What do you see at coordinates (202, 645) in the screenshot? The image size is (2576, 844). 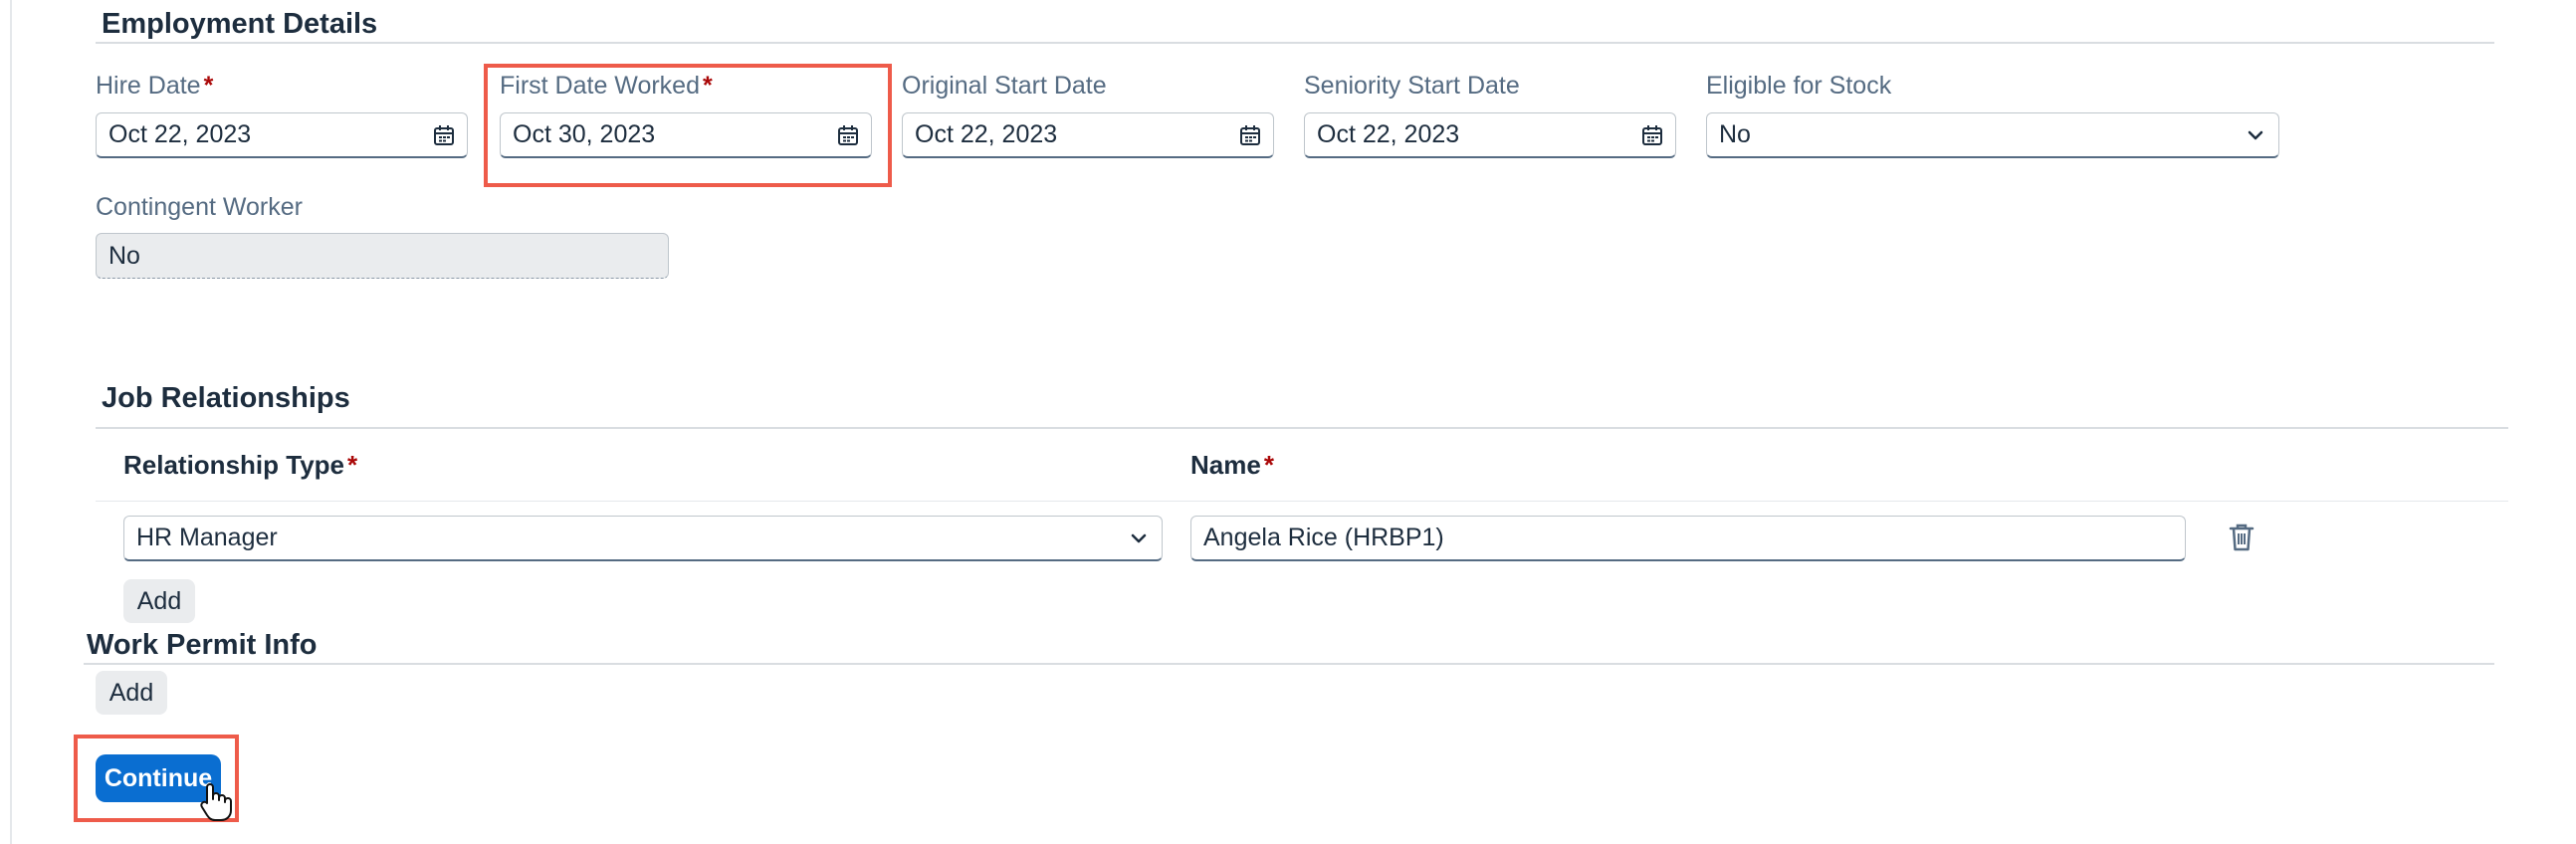 I see `section-title-work-permit-info: Work Permit Info` at bounding box center [202, 645].